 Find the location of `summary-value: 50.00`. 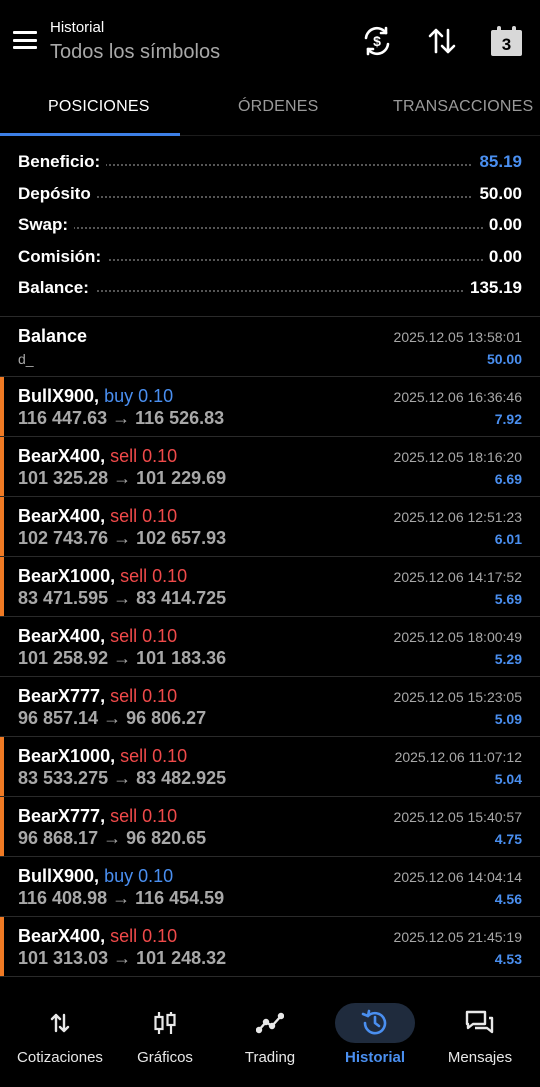

summary-value: 50.00 is located at coordinates (497, 193).